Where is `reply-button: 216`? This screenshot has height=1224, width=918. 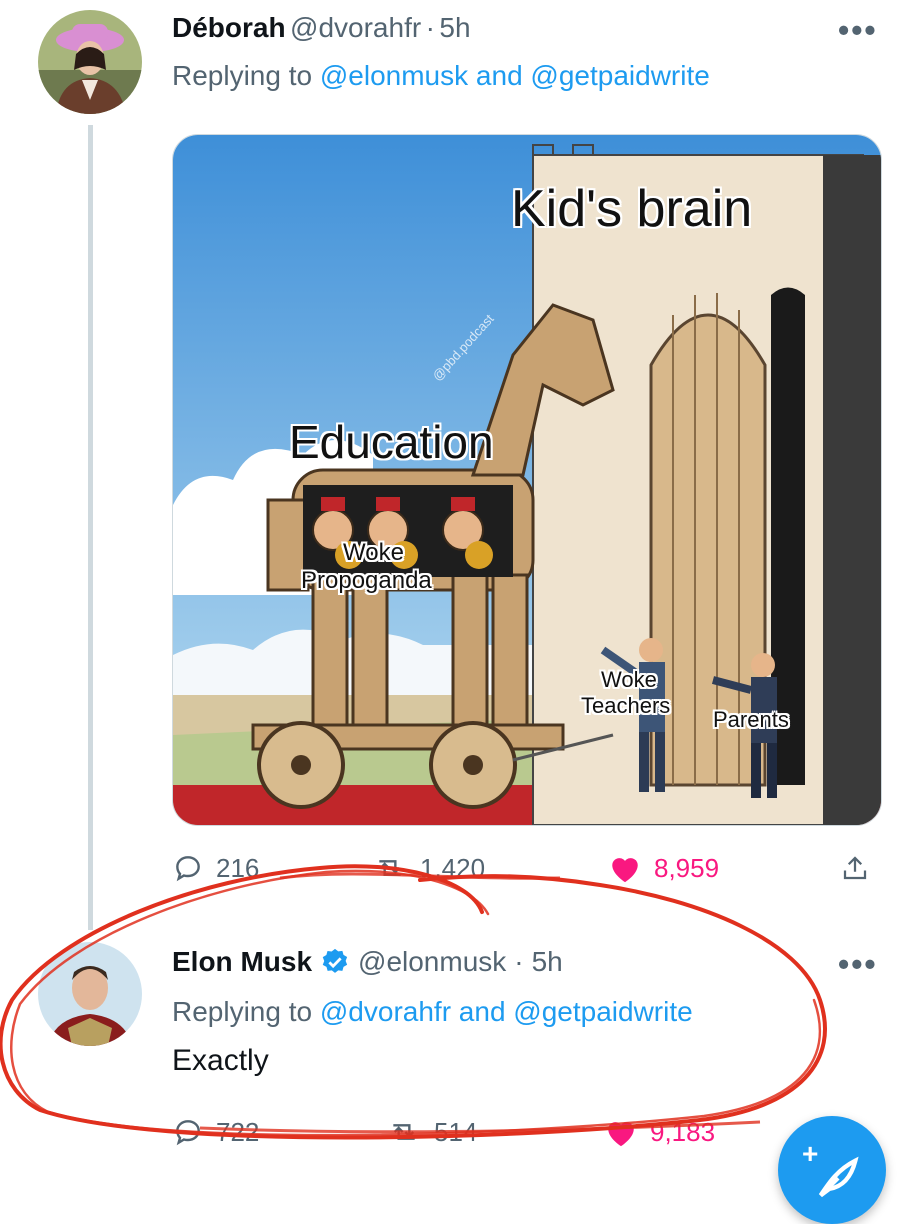
reply-button: 216 is located at coordinates (215, 868).